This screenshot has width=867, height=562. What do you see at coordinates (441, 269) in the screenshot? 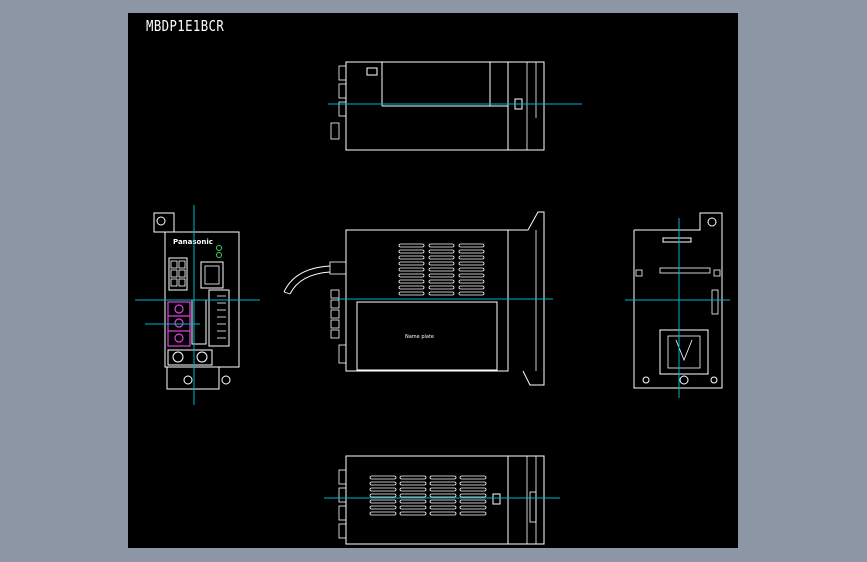
I see `vent-slots` at bounding box center [441, 269].